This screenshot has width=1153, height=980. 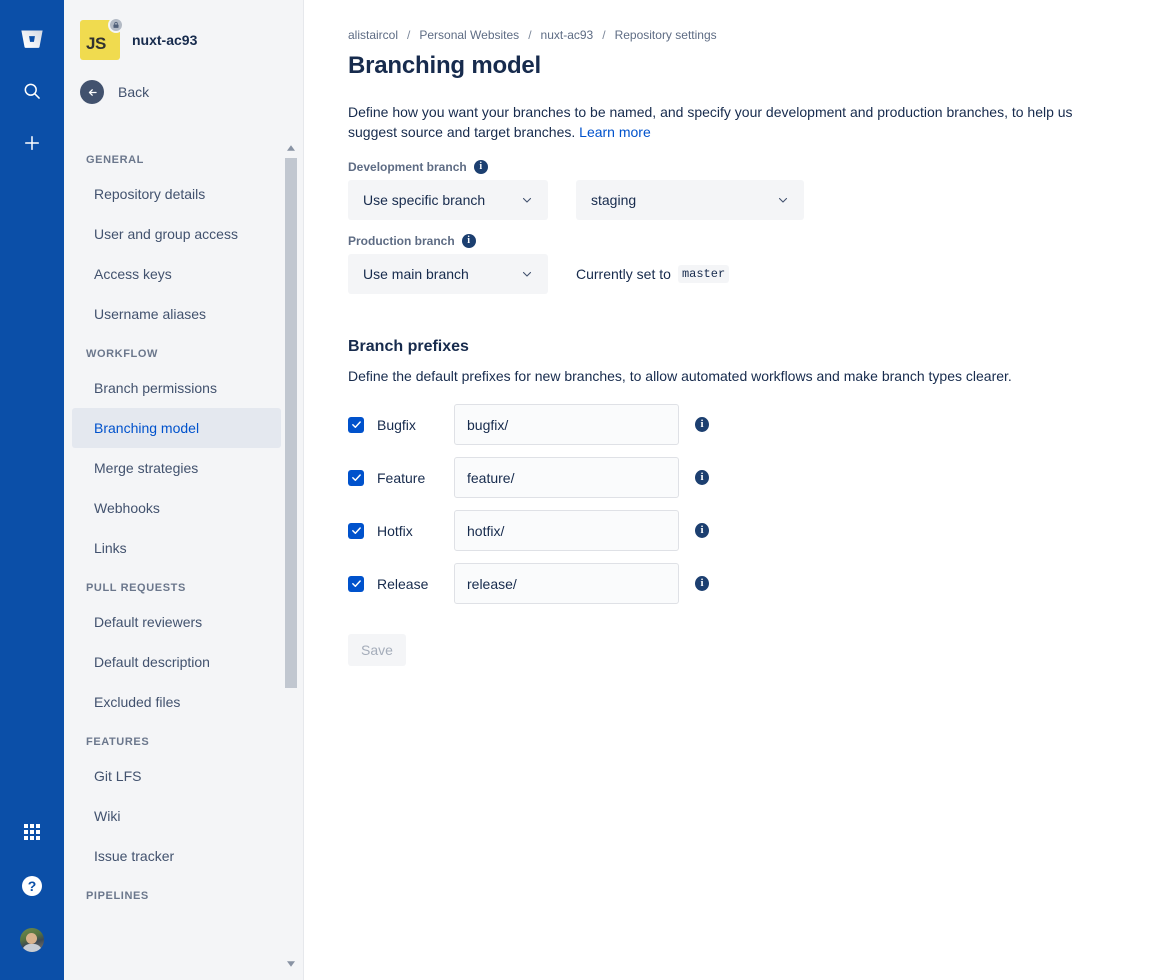 I want to click on help-glyph: ?, so click(x=32, y=886).